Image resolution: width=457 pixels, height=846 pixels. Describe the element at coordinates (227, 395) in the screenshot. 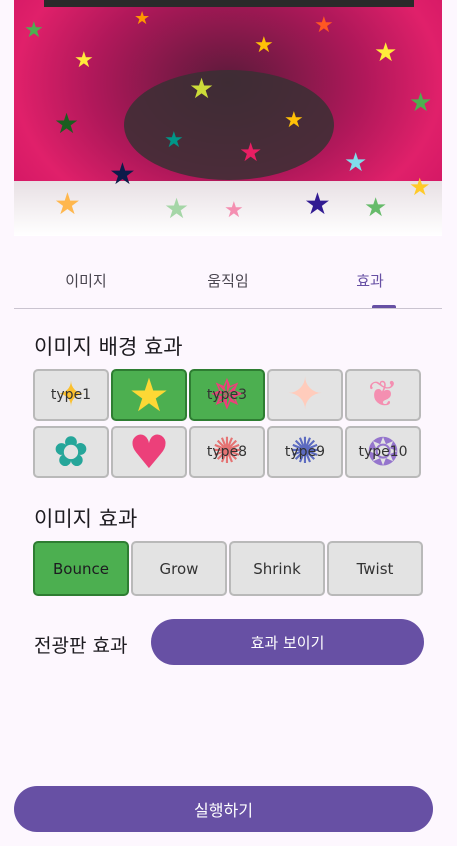

I see `effect-type3-button: ✵ type3` at that location.